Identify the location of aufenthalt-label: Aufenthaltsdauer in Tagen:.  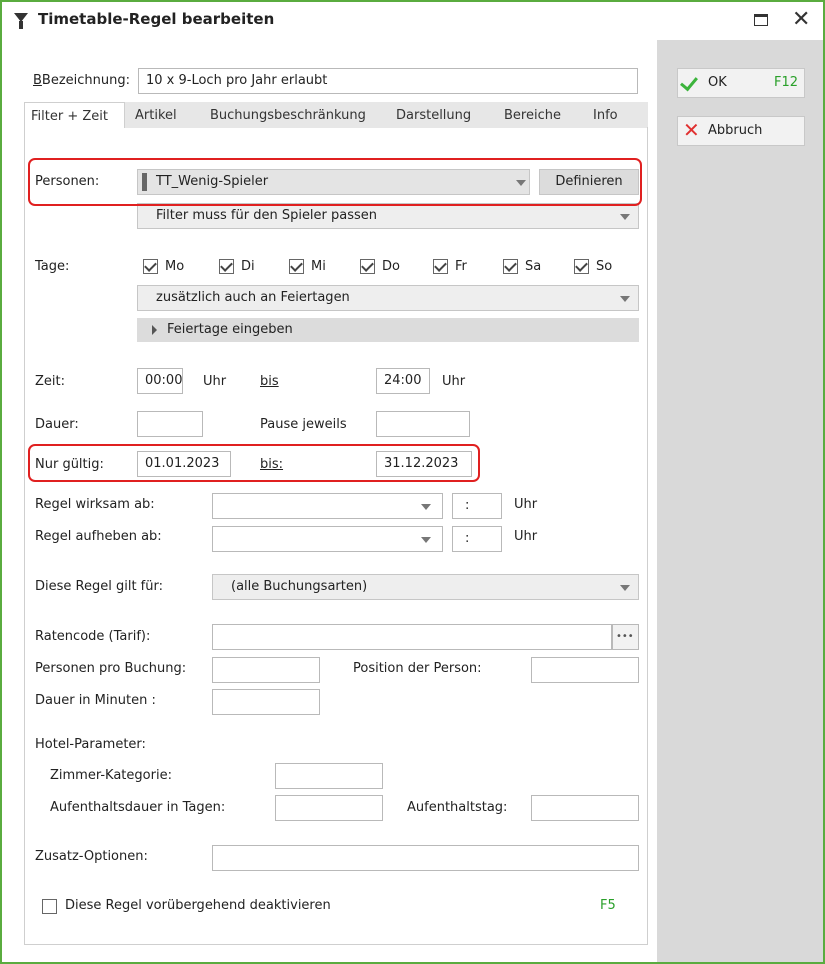
(138, 807).